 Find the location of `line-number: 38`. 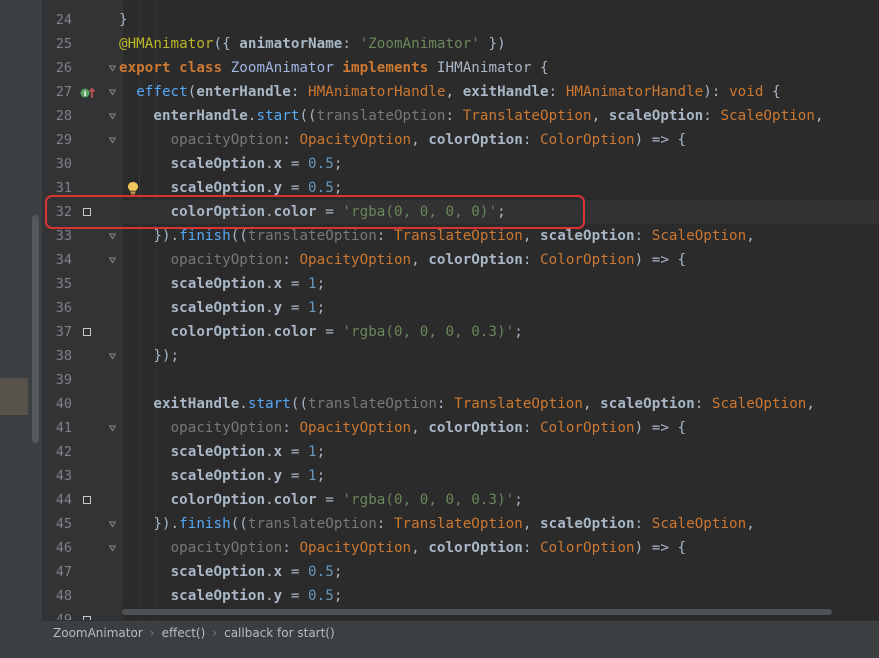

line-number: 38 is located at coordinates (57, 356).